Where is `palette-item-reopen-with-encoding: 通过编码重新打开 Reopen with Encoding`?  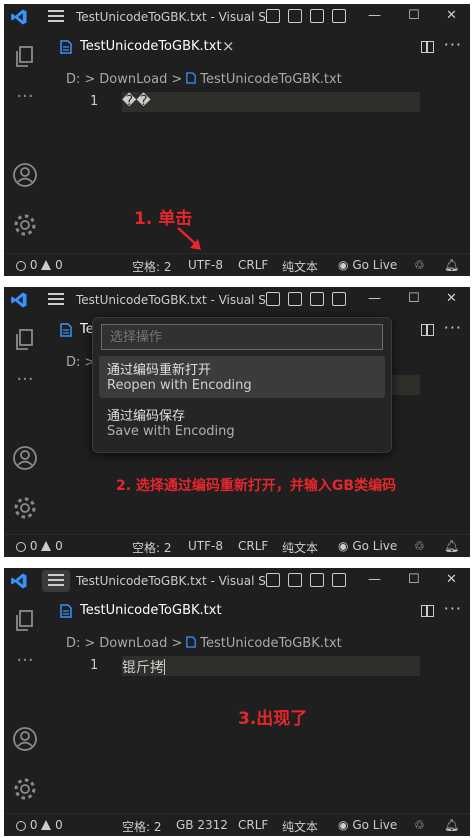
palette-item-reopen-with-encoding: 通过编码重新打开 Reopen with Encoding is located at coordinates (242, 377).